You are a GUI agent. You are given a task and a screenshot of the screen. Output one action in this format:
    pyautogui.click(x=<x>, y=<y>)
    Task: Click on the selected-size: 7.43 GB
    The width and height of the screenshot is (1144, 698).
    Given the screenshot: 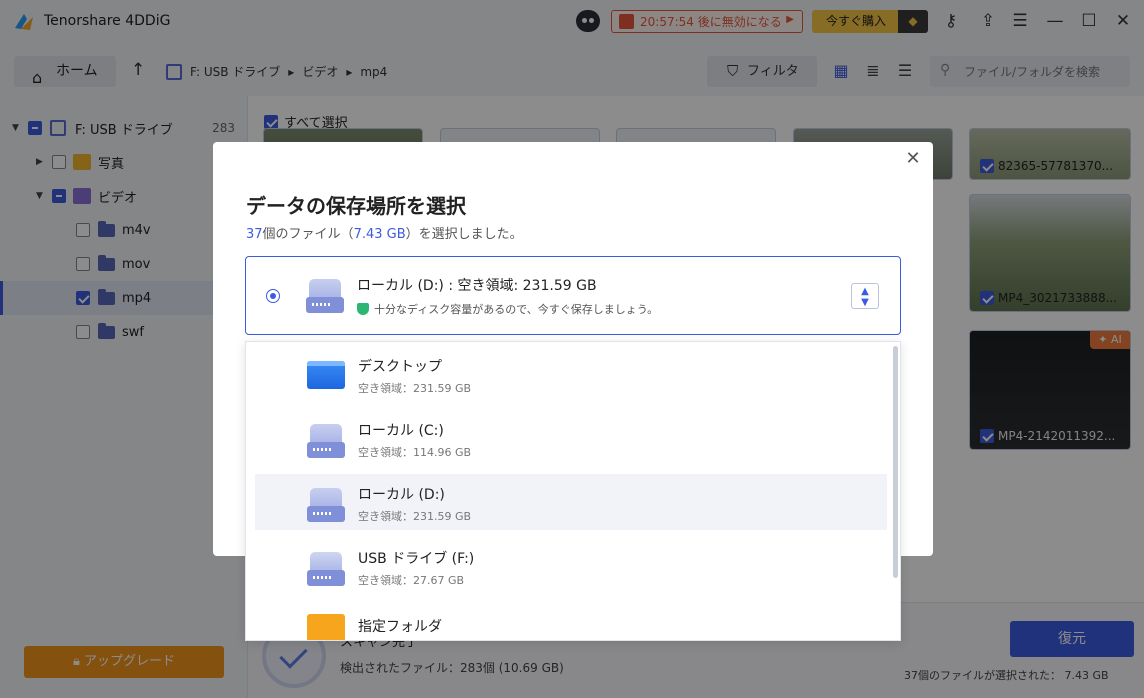 What is the action you would take?
    pyautogui.click(x=379, y=234)
    